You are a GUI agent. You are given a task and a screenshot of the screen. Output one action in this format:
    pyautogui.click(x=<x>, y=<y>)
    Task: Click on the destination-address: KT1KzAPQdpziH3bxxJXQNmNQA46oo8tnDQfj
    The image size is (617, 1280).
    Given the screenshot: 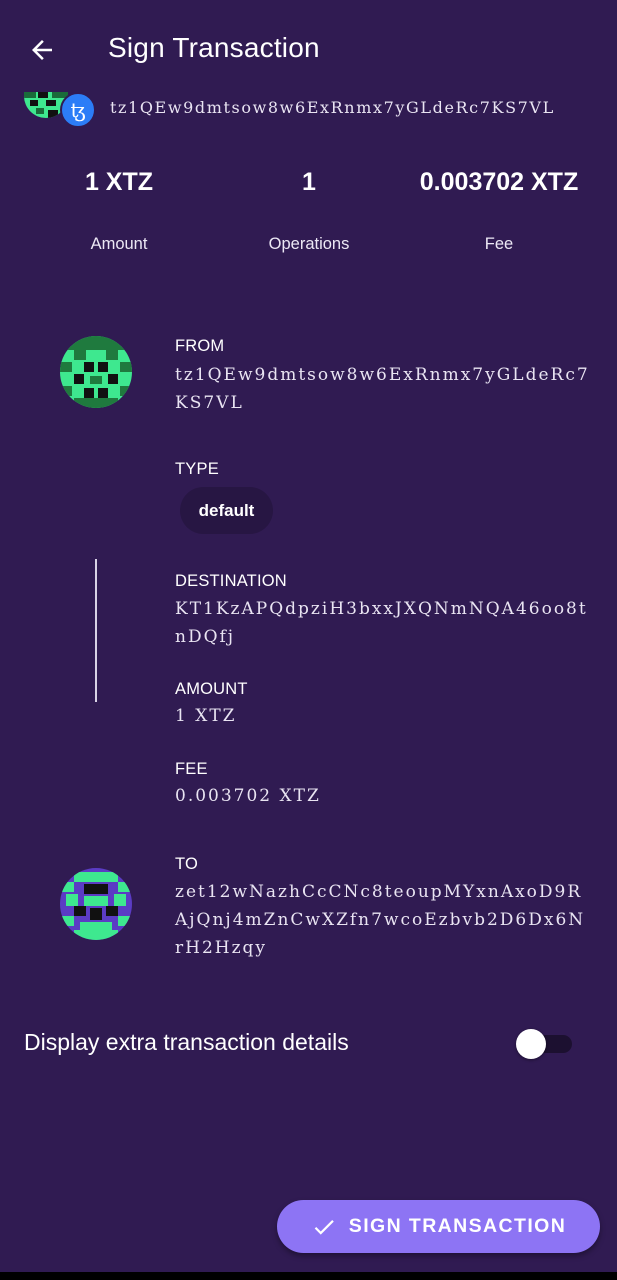 What is the action you would take?
    pyautogui.click(x=381, y=623)
    